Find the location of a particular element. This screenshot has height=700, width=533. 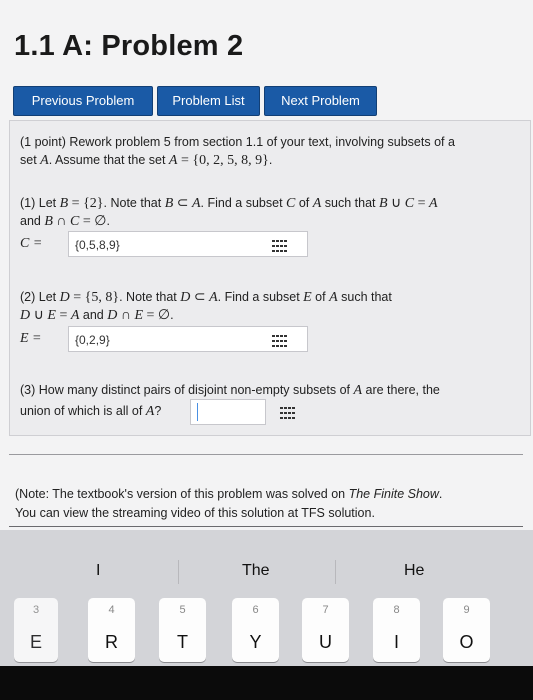

math-op: ⊂ is located at coordinates (200, 297).